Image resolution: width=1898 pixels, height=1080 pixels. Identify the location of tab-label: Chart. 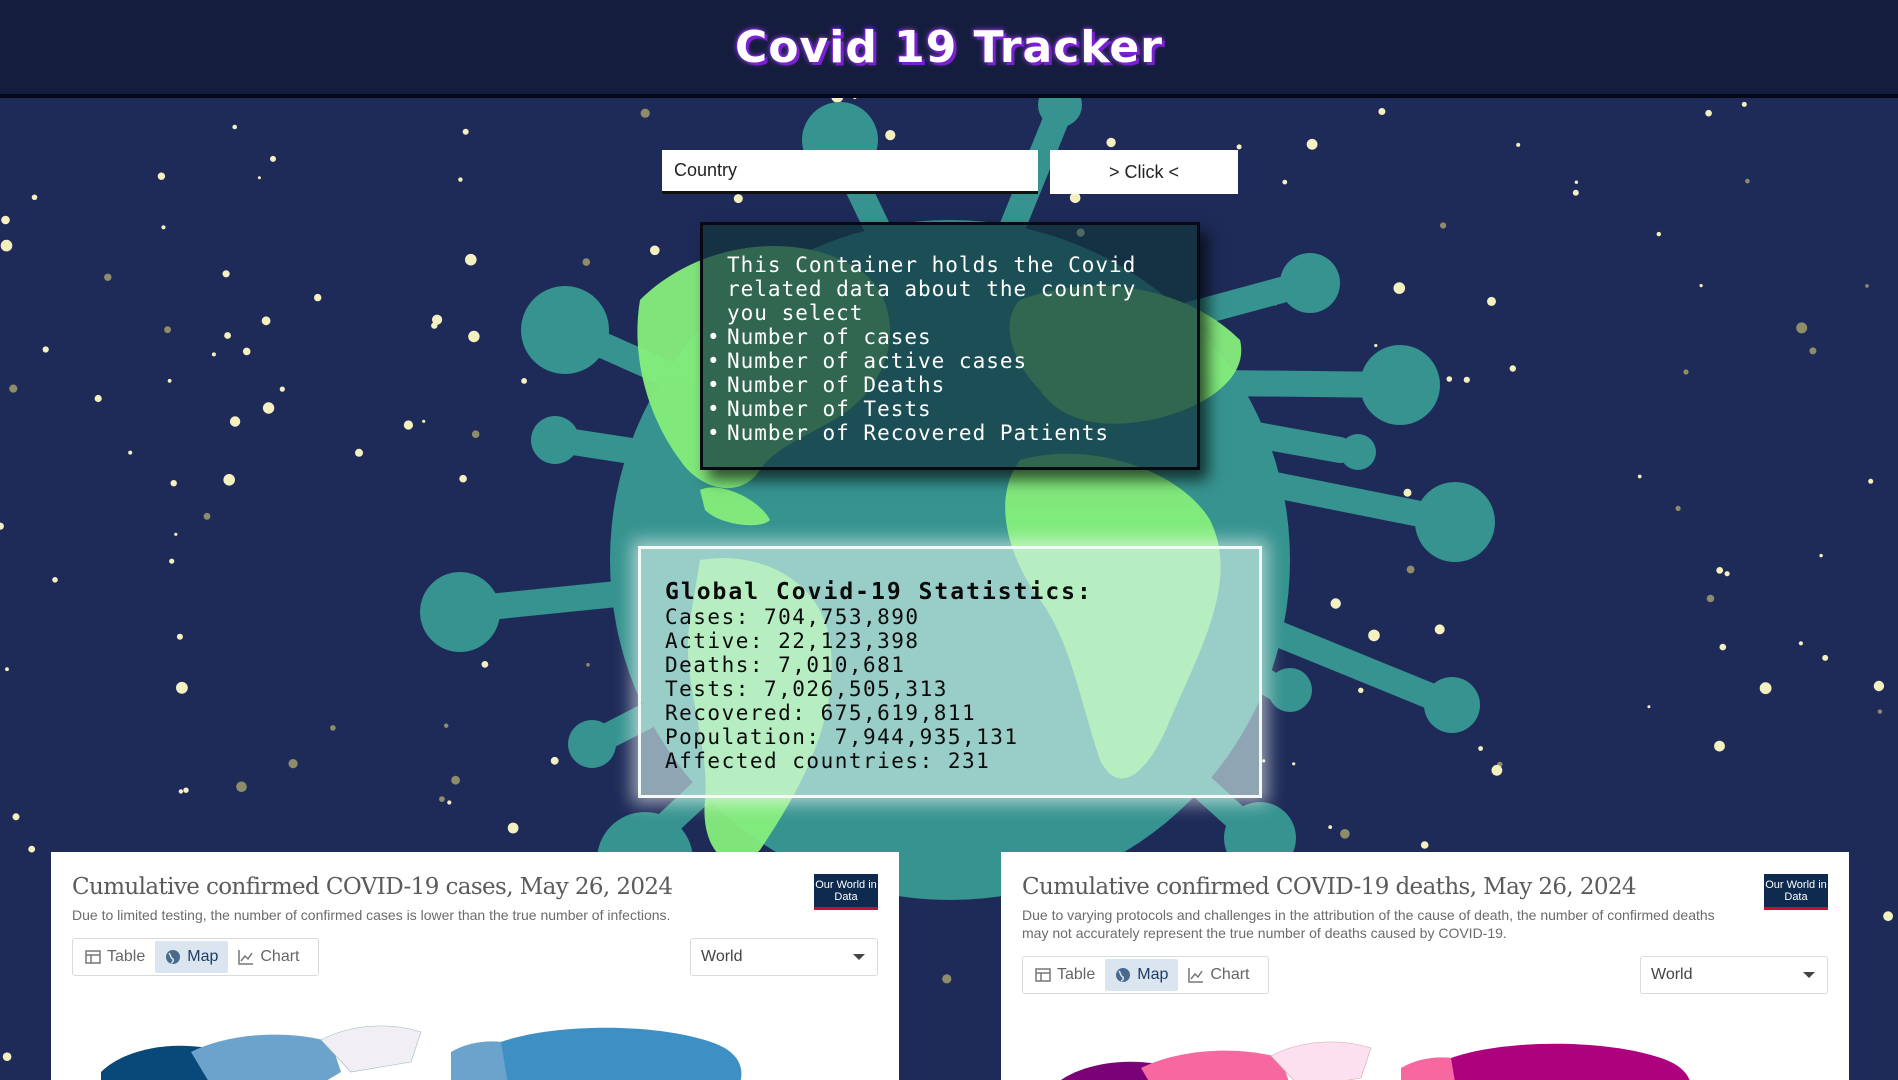
(280, 956).